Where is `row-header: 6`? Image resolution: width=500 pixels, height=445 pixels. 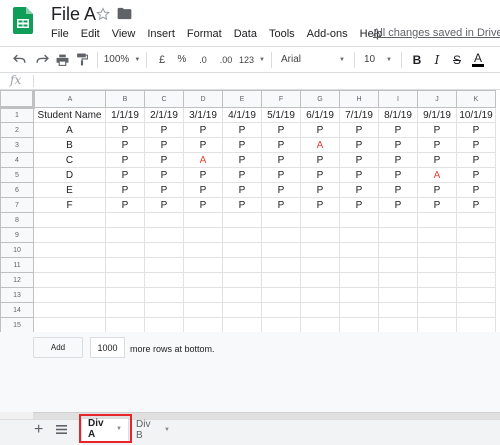 row-header: 6 is located at coordinates (17, 190).